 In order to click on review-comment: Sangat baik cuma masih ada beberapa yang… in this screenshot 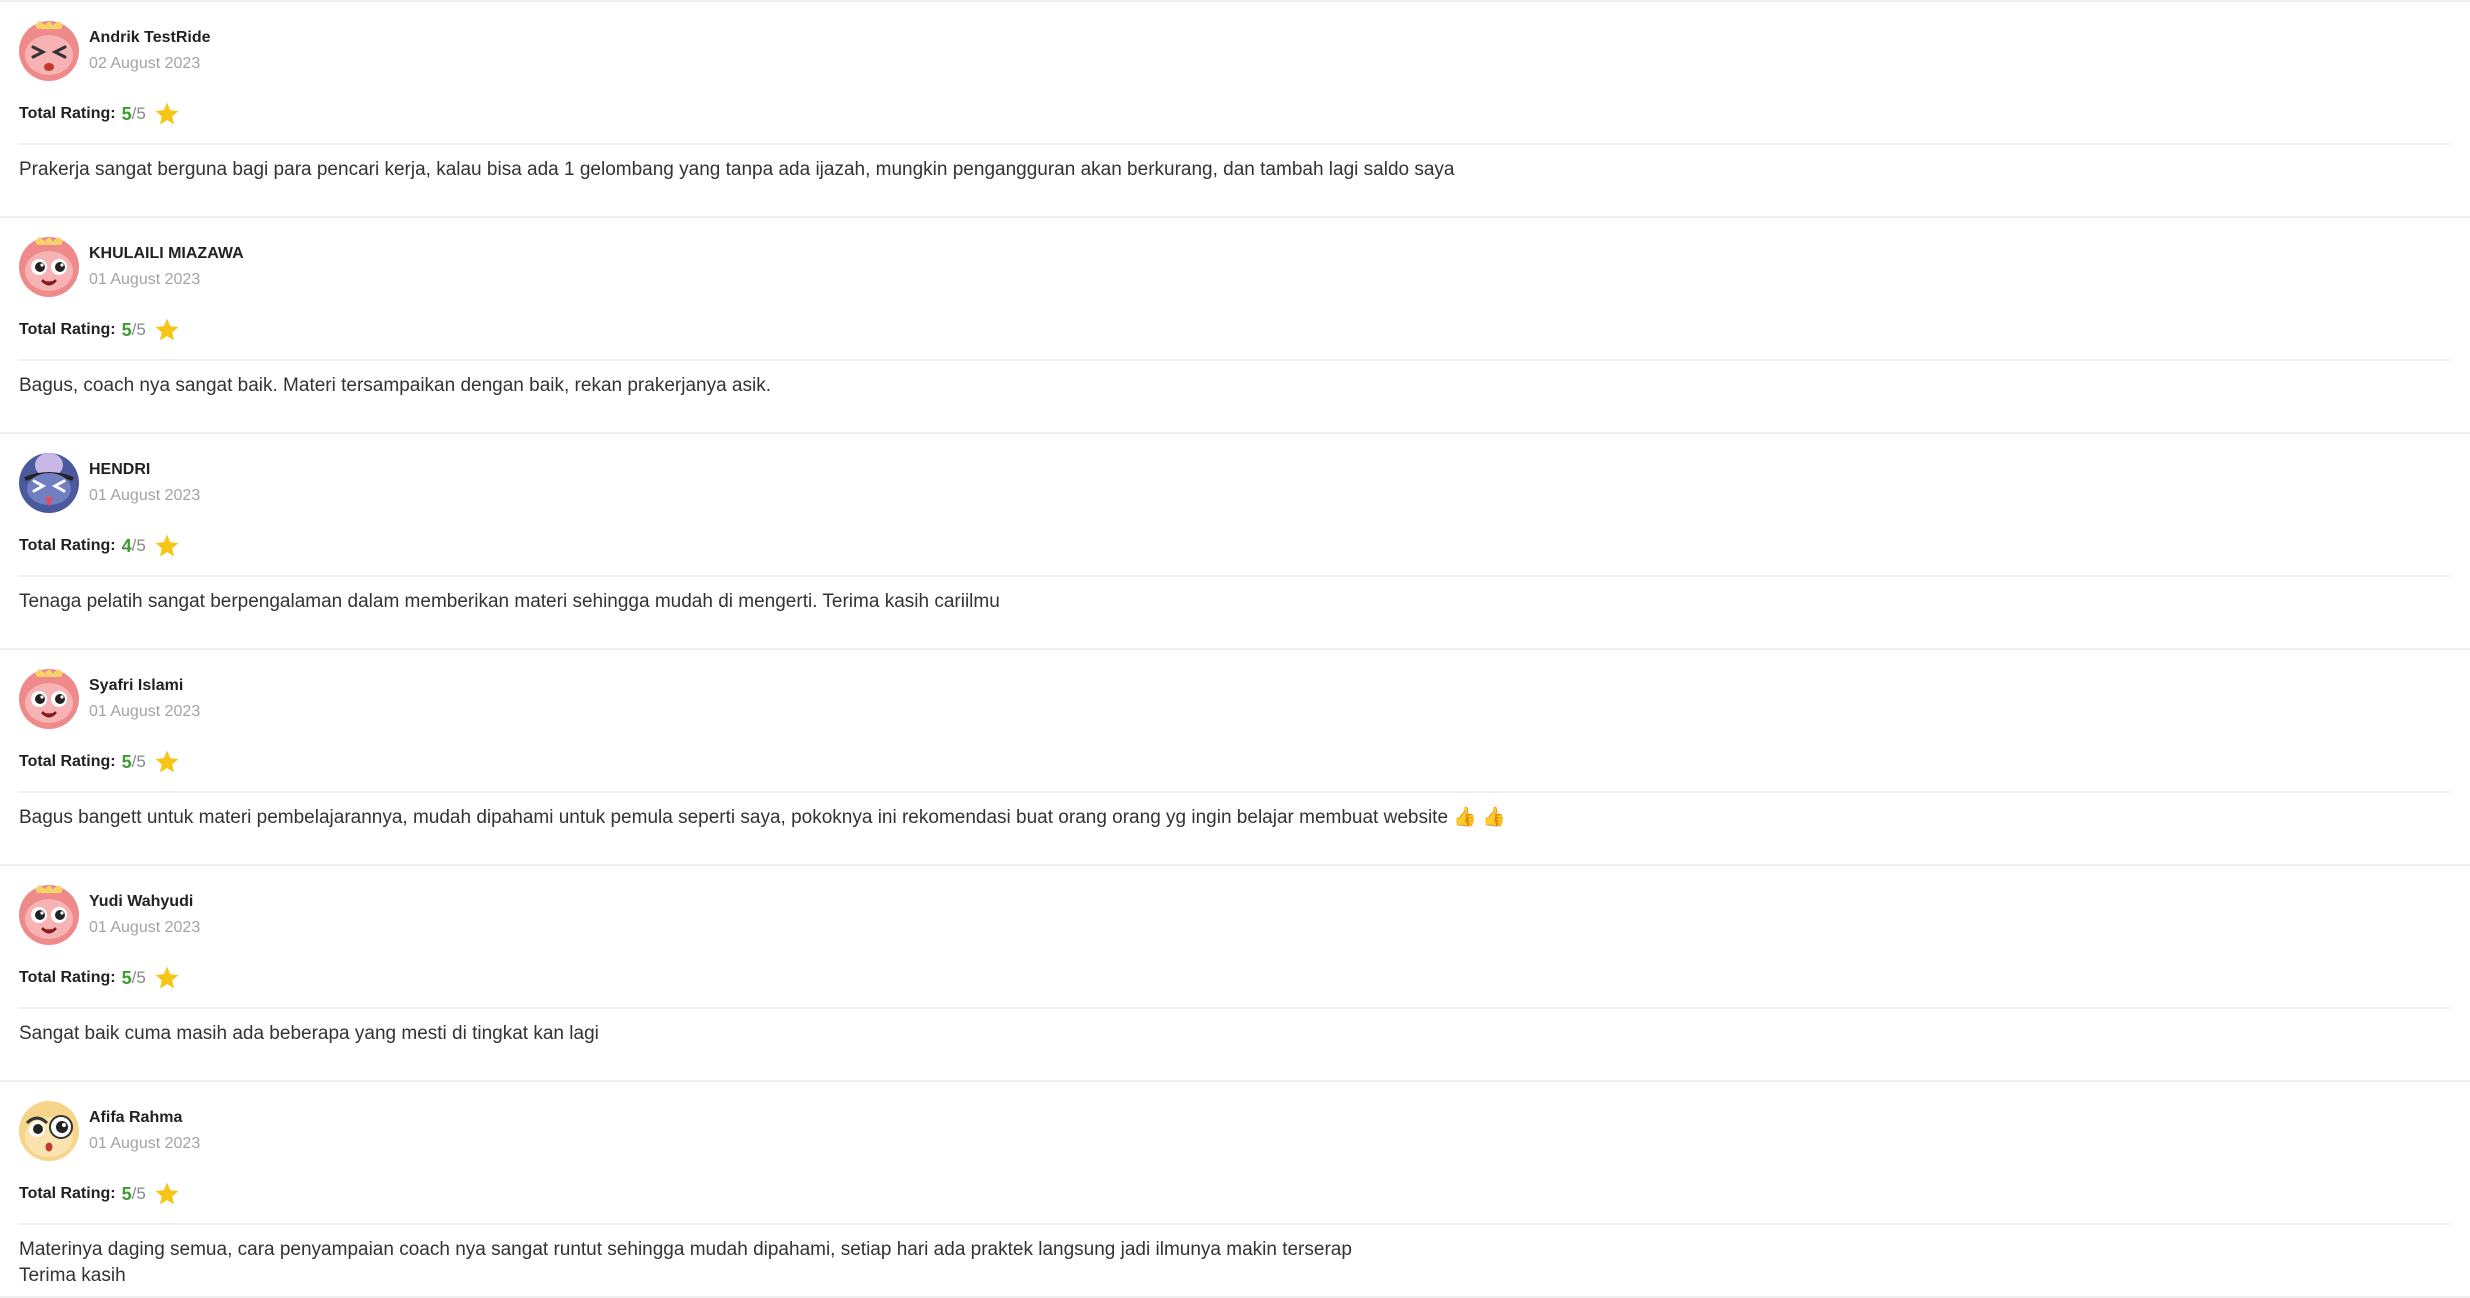, I will do `click(309, 1033)`.